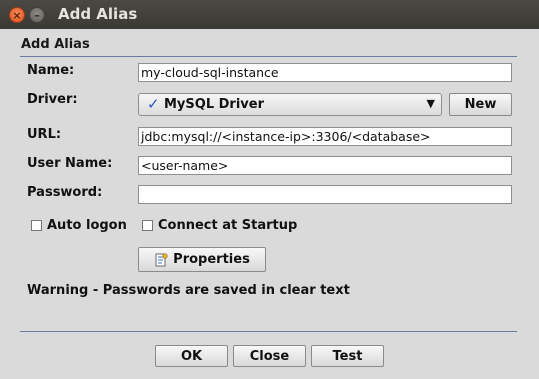  What do you see at coordinates (347, 356) in the screenshot?
I see `test-button: Test` at bounding box center [347, 356].